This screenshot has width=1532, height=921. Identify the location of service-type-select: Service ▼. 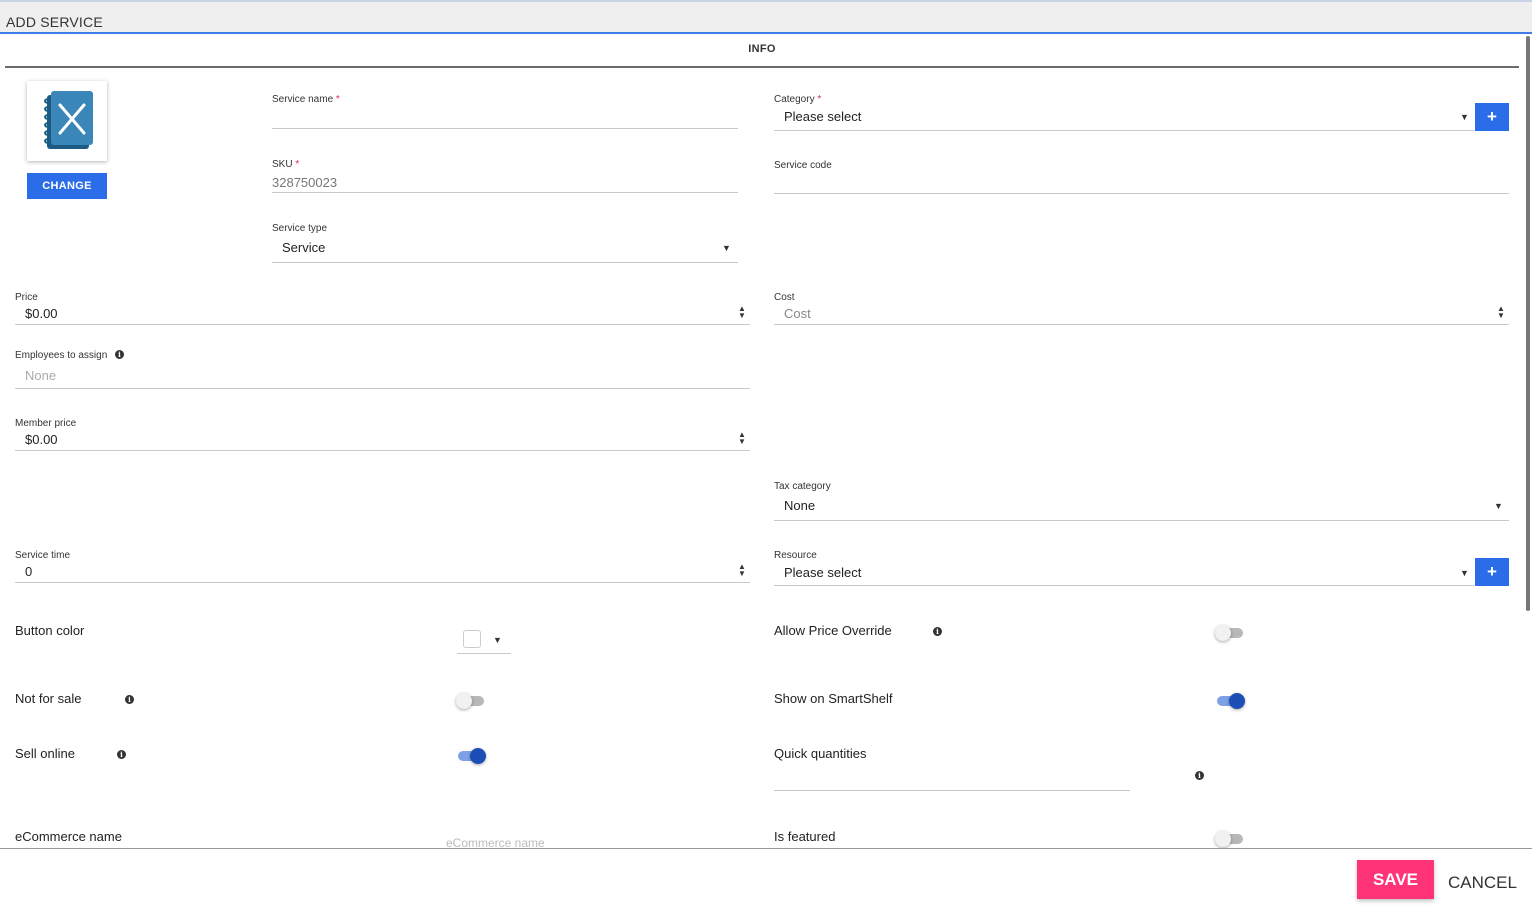
(505, 249).